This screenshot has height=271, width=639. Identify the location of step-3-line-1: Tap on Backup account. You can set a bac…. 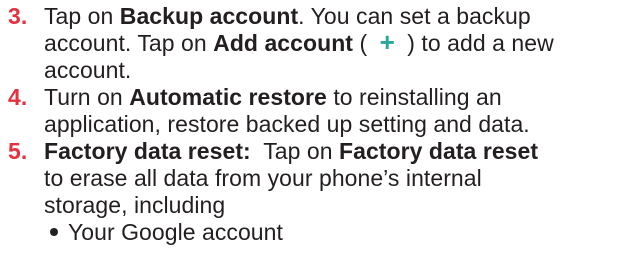
(287, 16).